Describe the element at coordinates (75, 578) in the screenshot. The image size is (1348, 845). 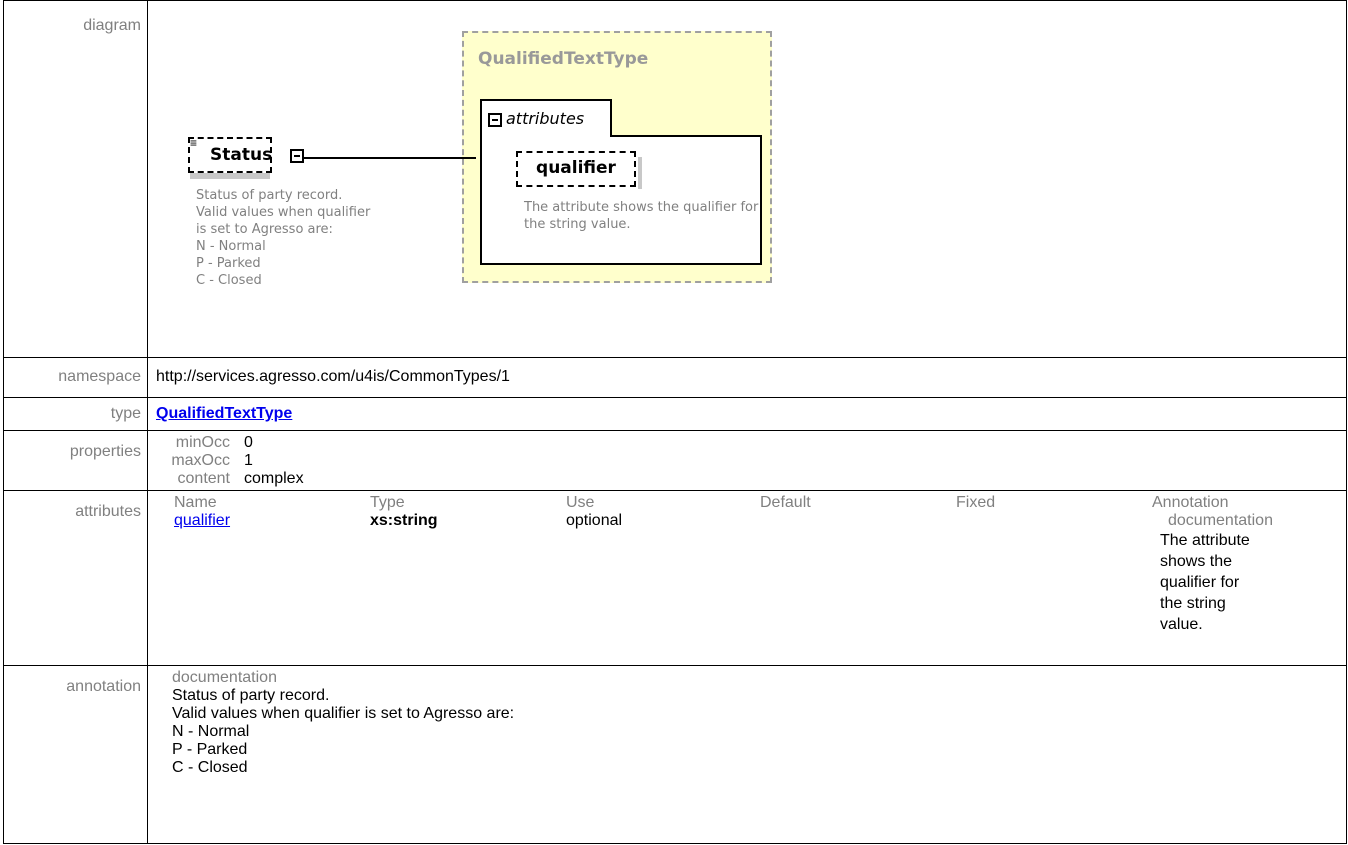
I see `attributes-label: attributes` at that location.